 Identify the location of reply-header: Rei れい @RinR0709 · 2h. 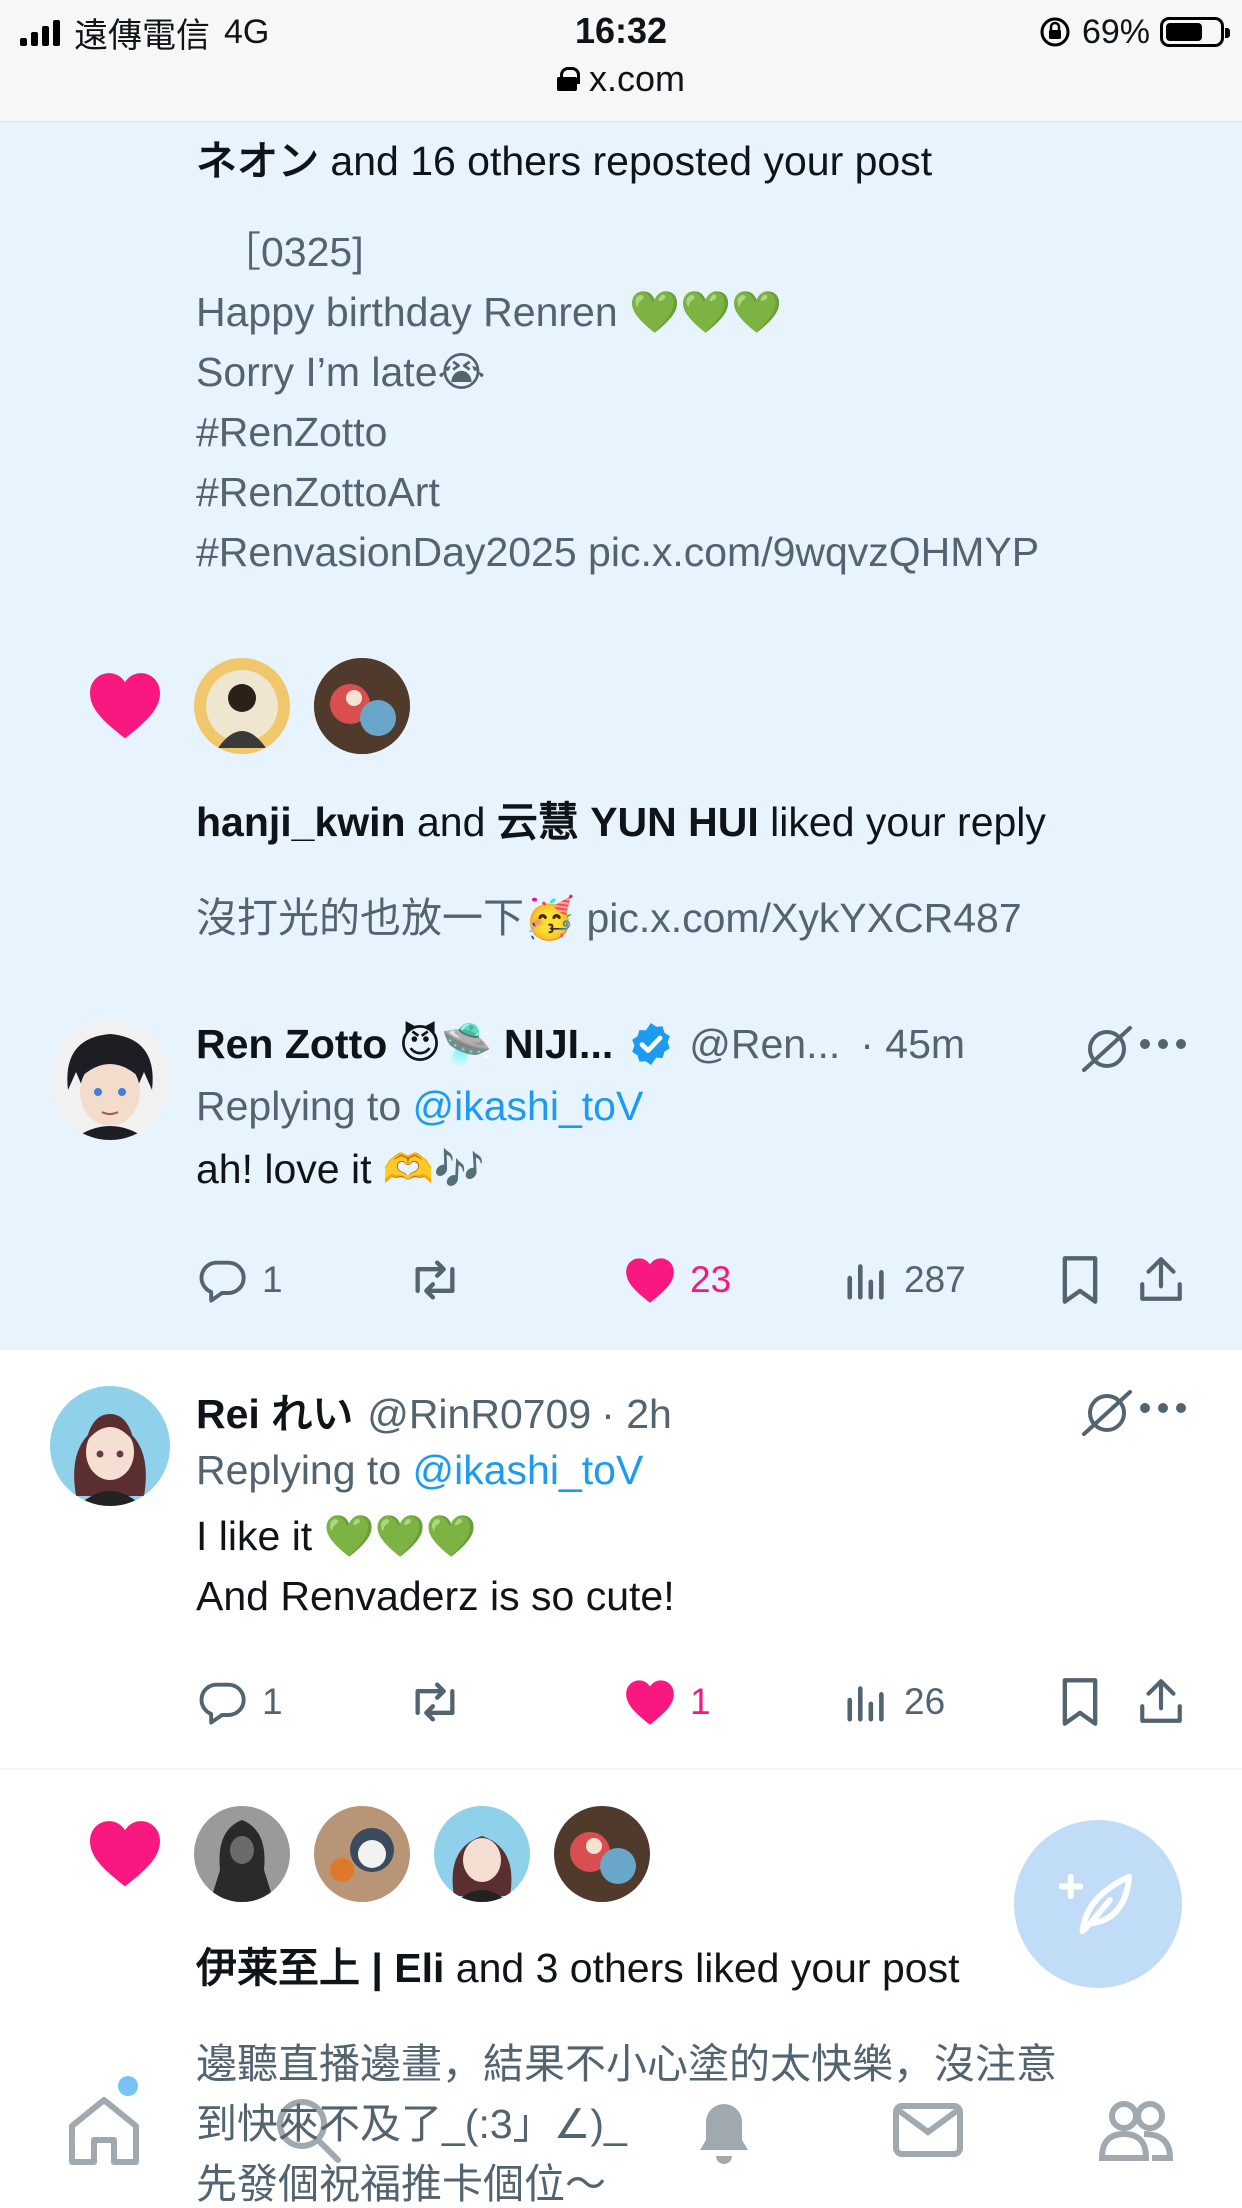
(646, 1414).